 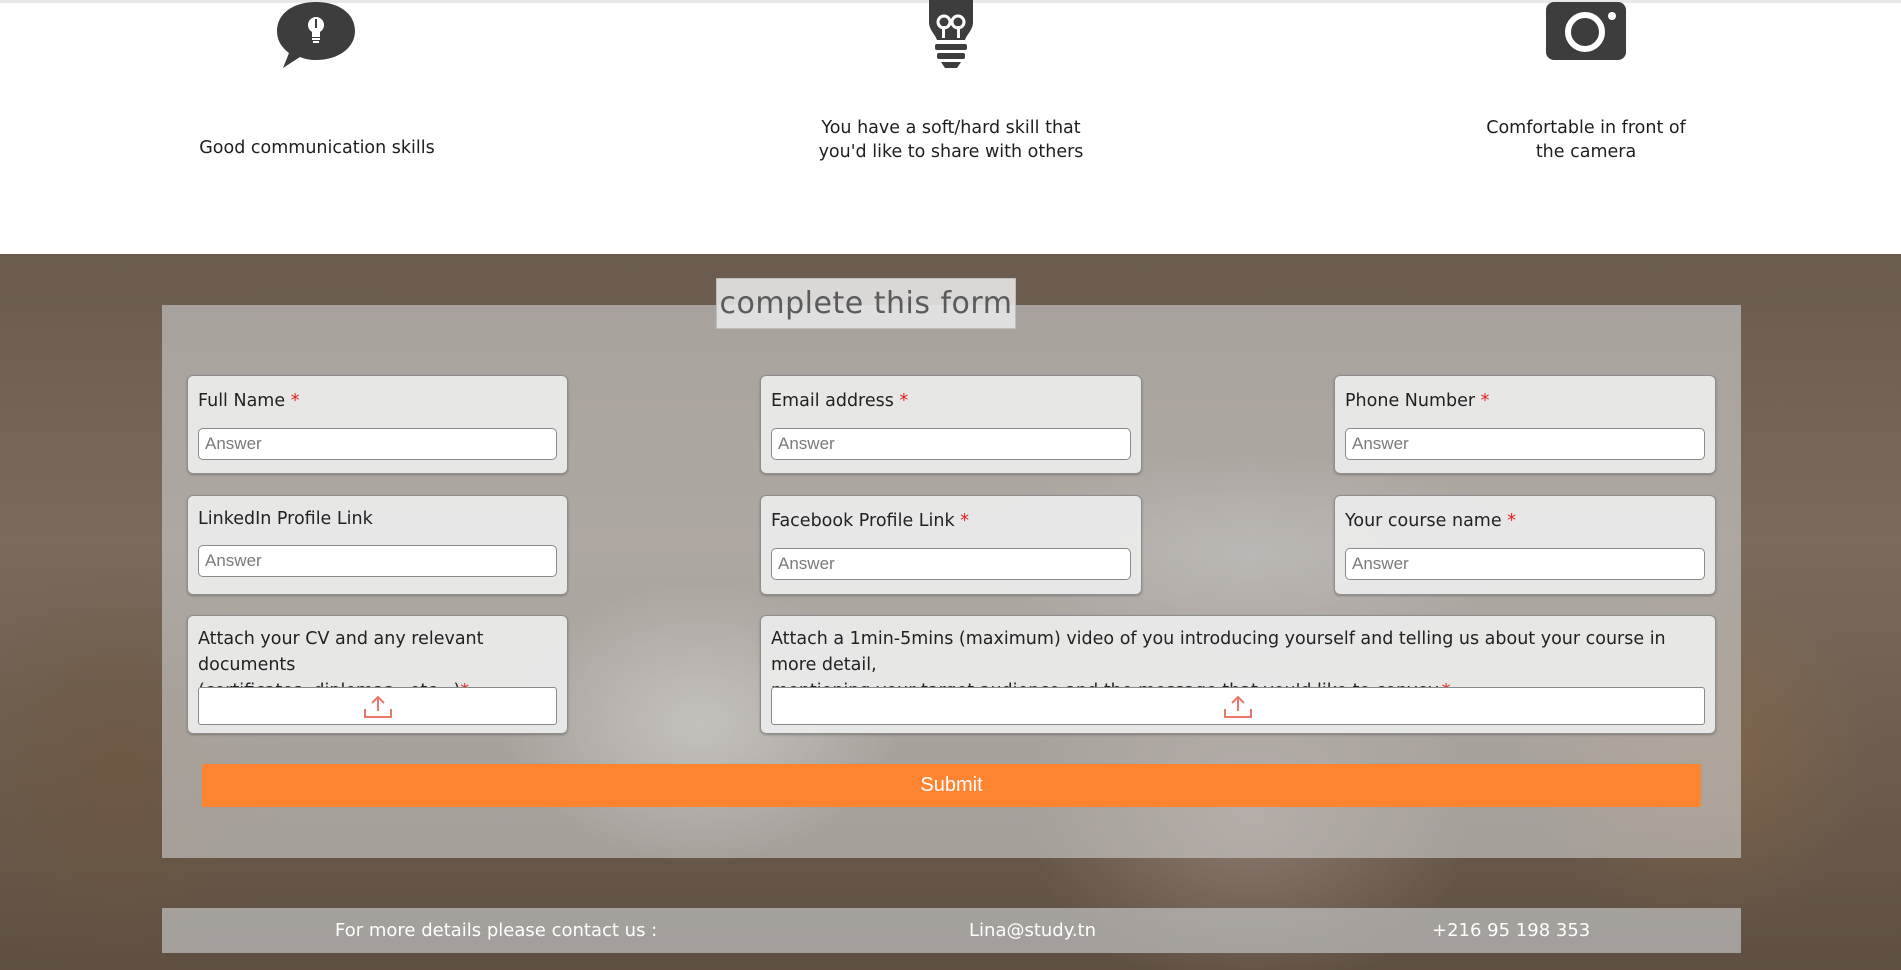 I want to click on camera-icon, so click(x=1586, y=35).